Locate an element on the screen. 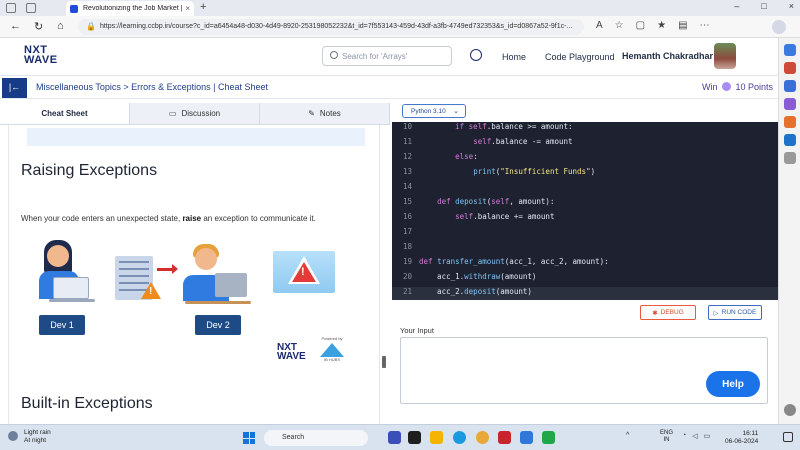 This screenshot has height=450, width=800. close-tab-icon: × is located at coordinates (187, 8).